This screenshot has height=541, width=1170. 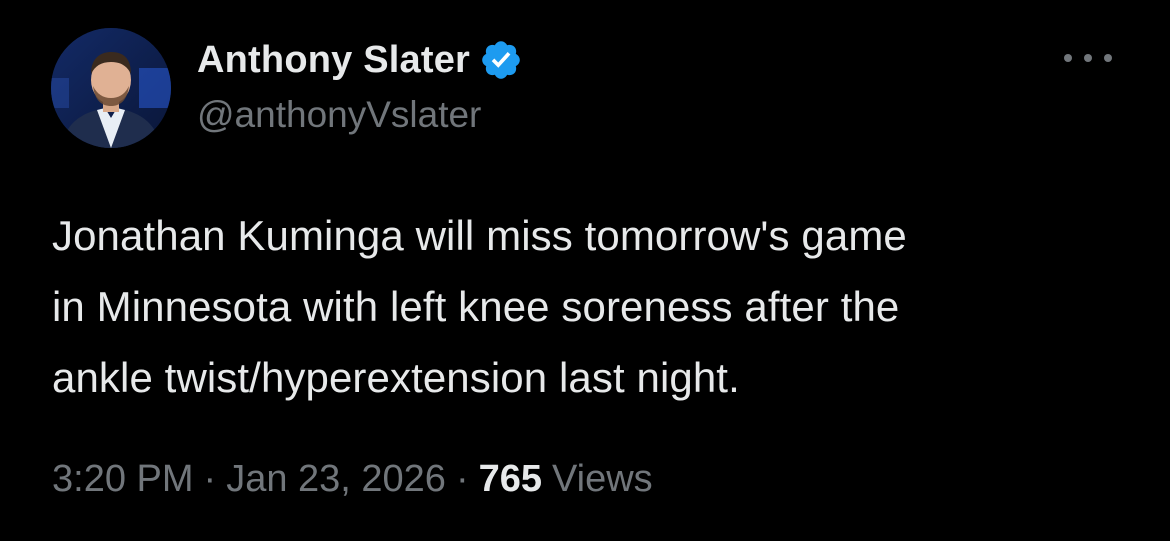 I want to click on tweet-date: Jan 23, 2026, so click(x=336, y=479).